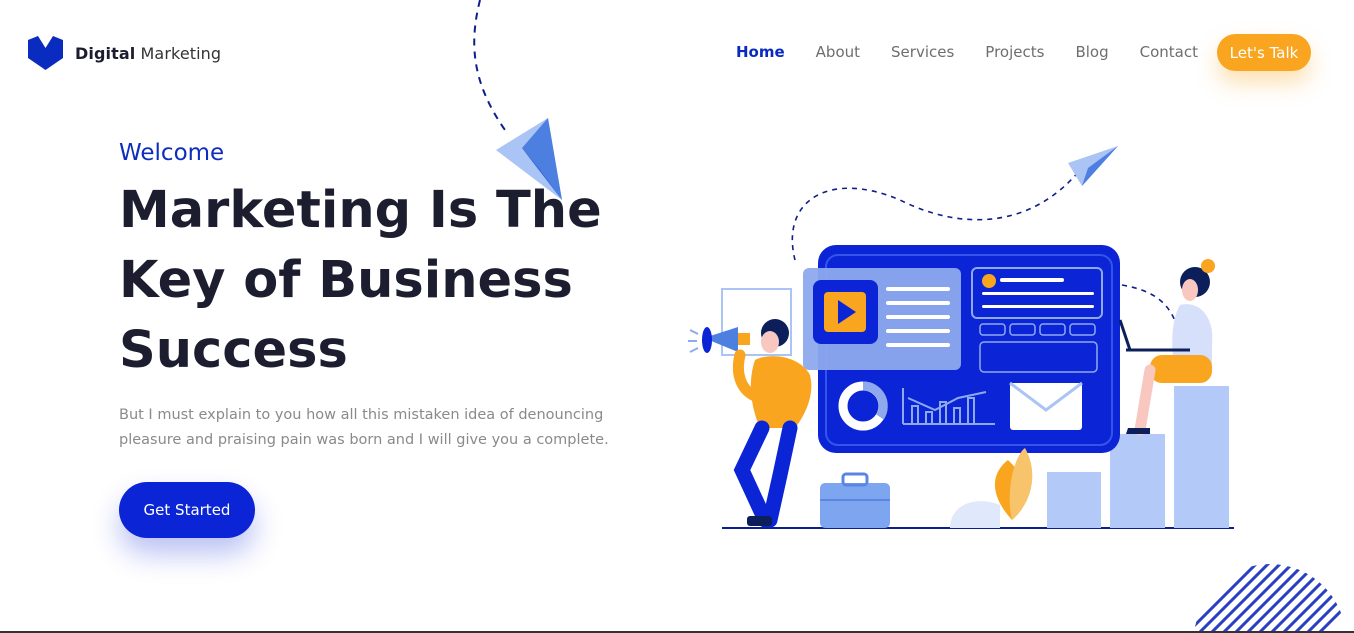  I want to click on nav-item-projects: Projects, so click(1014, 52).